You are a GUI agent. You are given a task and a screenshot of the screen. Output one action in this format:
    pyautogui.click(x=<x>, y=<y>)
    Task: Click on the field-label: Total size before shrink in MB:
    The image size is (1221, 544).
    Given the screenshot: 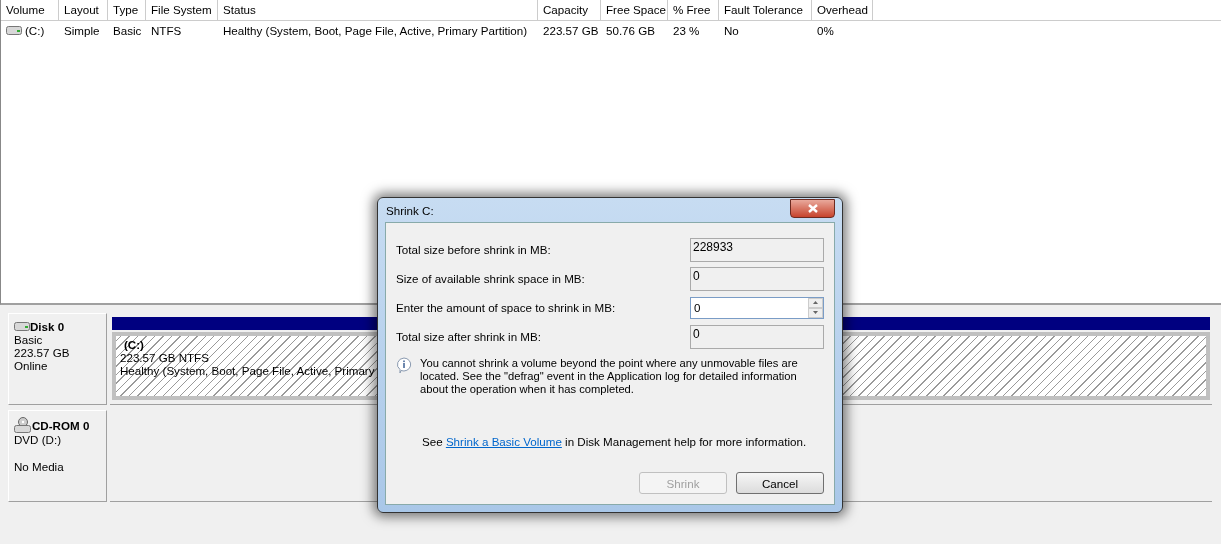 What is the action you would take?
    pyautogui.click(x=473, y=249)
    